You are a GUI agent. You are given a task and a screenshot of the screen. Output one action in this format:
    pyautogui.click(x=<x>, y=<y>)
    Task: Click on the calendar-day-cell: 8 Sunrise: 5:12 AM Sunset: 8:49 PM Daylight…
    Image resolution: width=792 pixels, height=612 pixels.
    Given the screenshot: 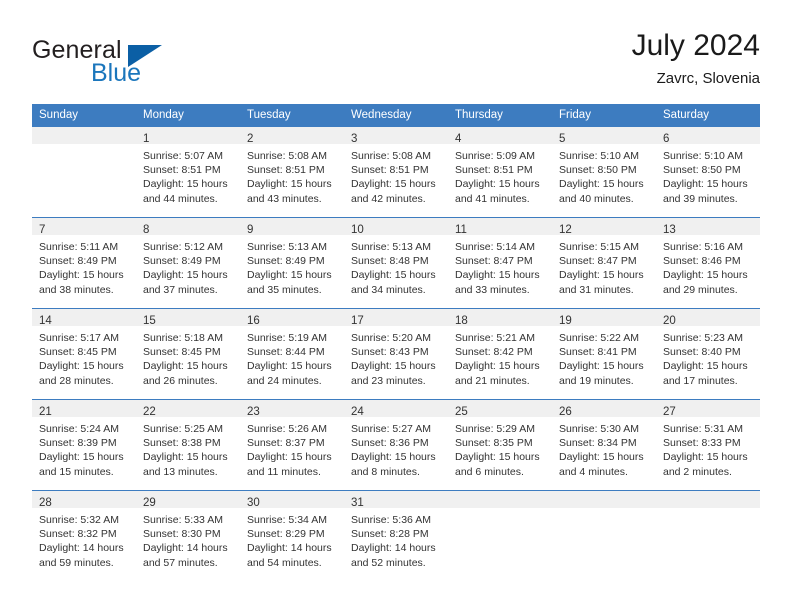 What is the action you would take?
    pyautogui.click(x=188, y=263)
    